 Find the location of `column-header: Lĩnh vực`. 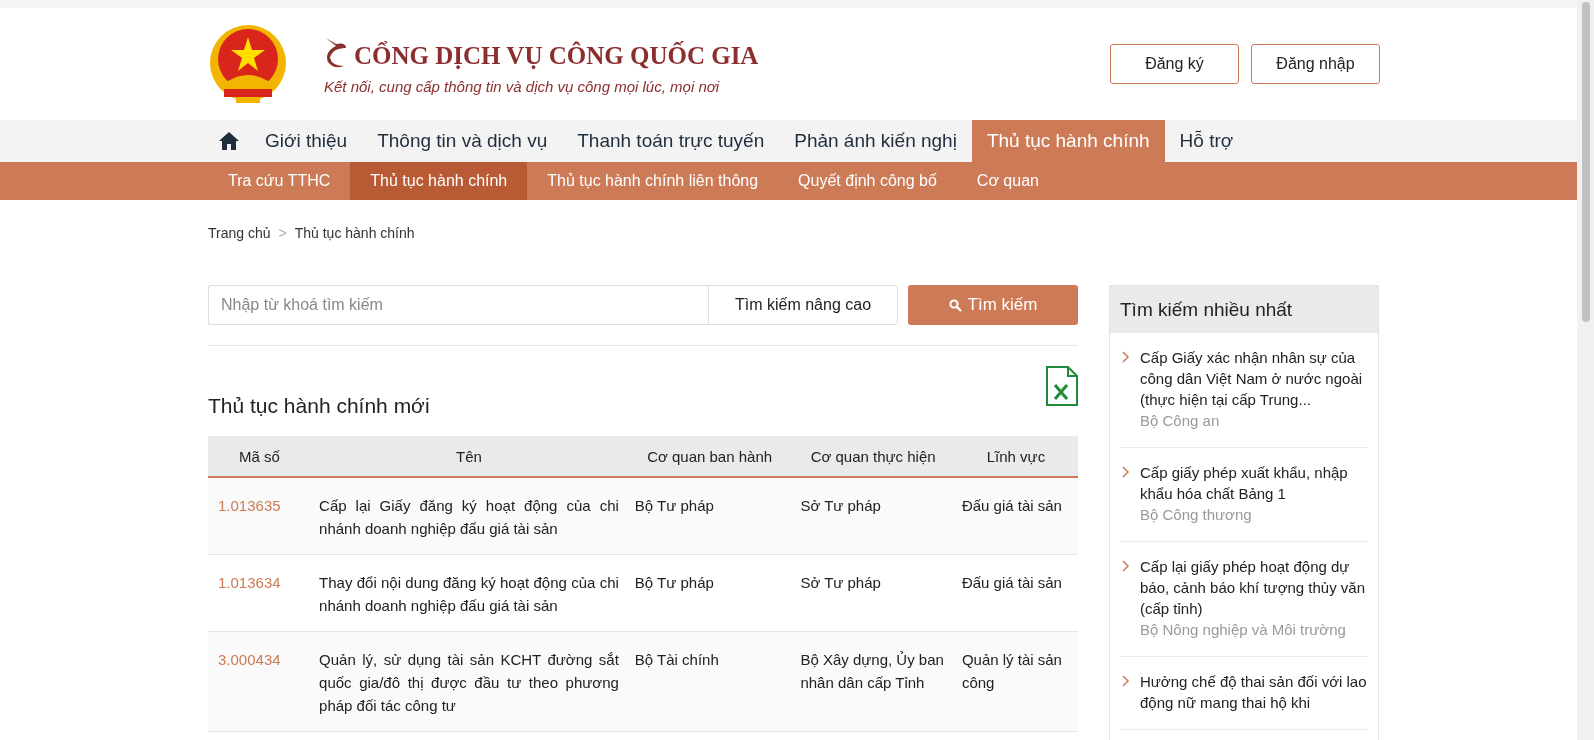

column-header: Lĩnh vực is located at coordinates (1015, 456).